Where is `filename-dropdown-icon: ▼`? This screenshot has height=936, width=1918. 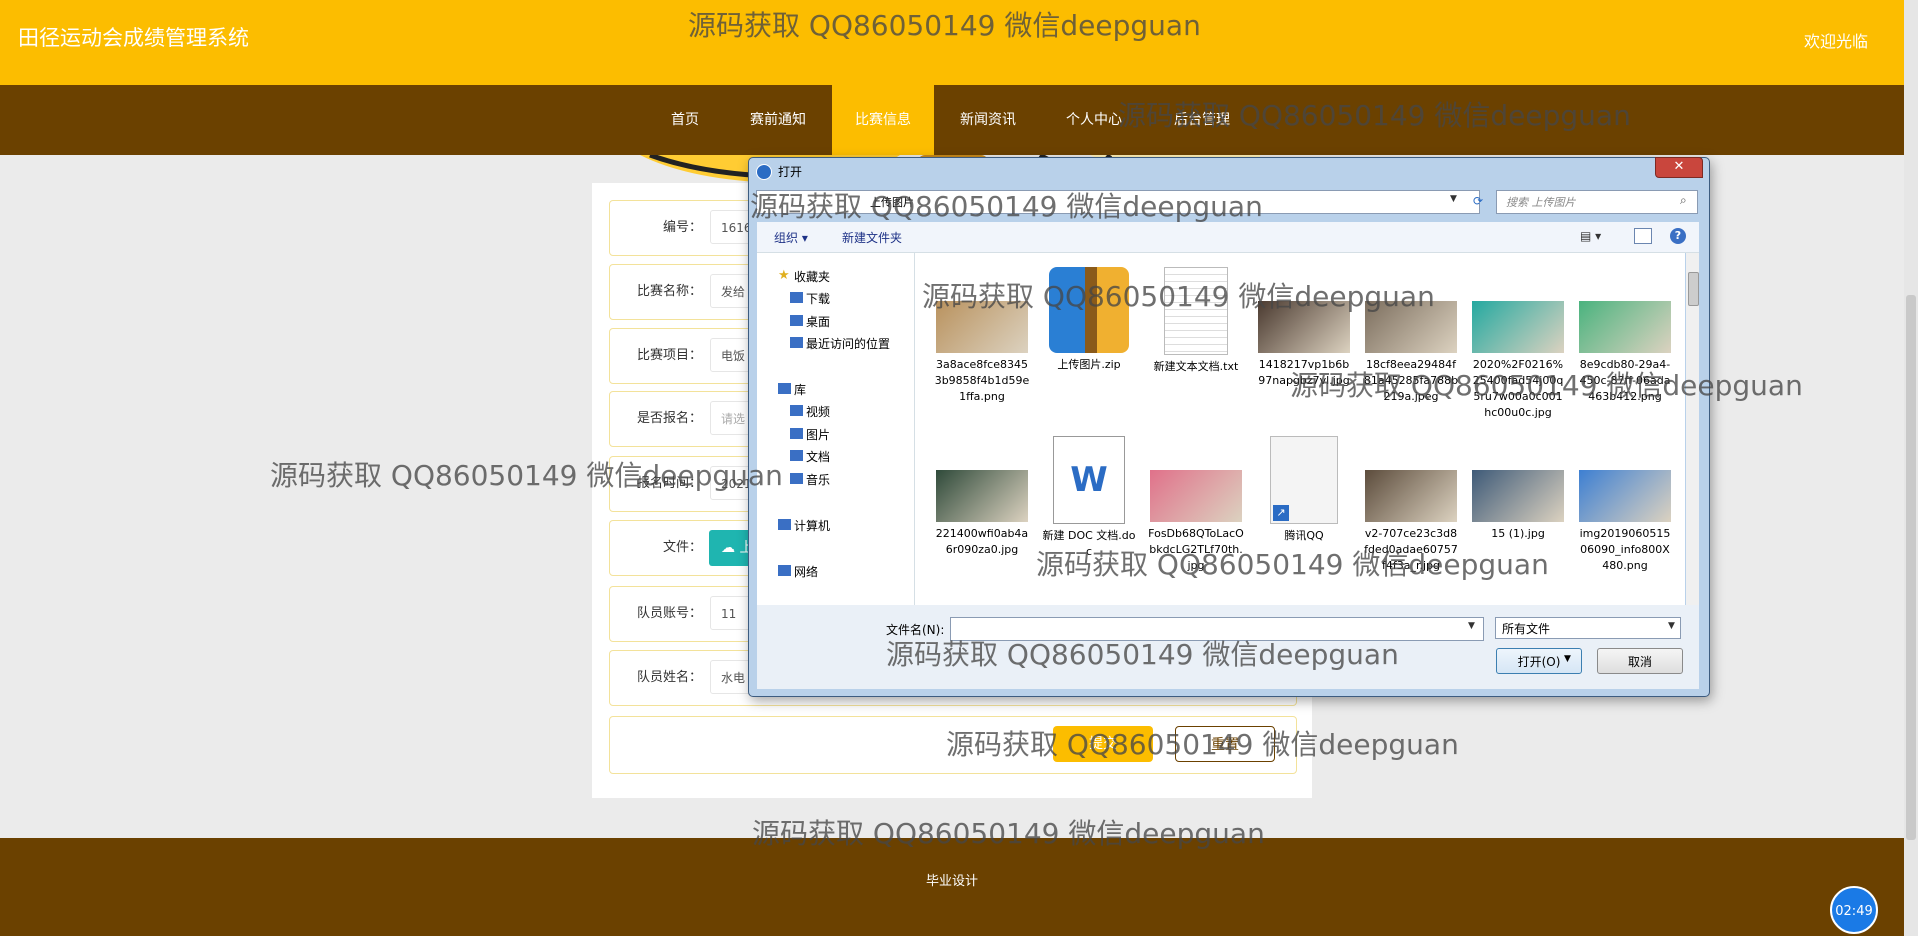
filename-dropdown-icon: ▼ is located at coordinates (1471, 626).